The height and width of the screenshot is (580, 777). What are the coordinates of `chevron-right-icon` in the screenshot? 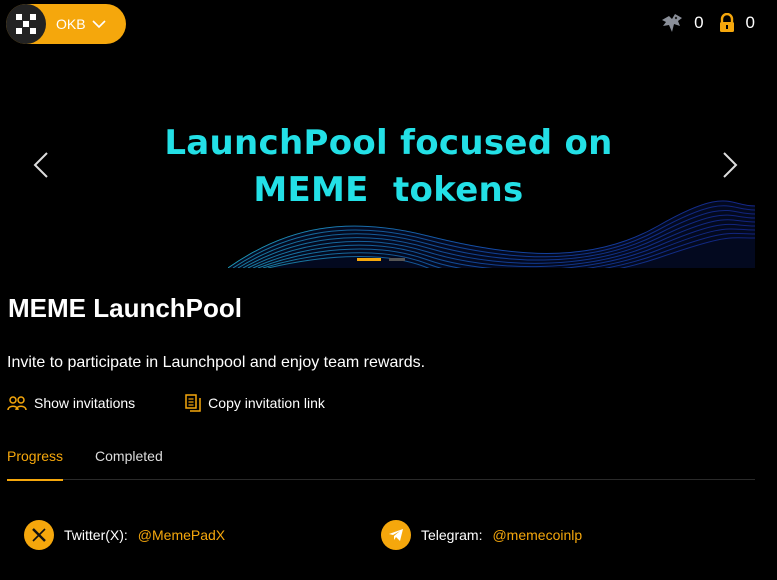 It's located at (730, 165).